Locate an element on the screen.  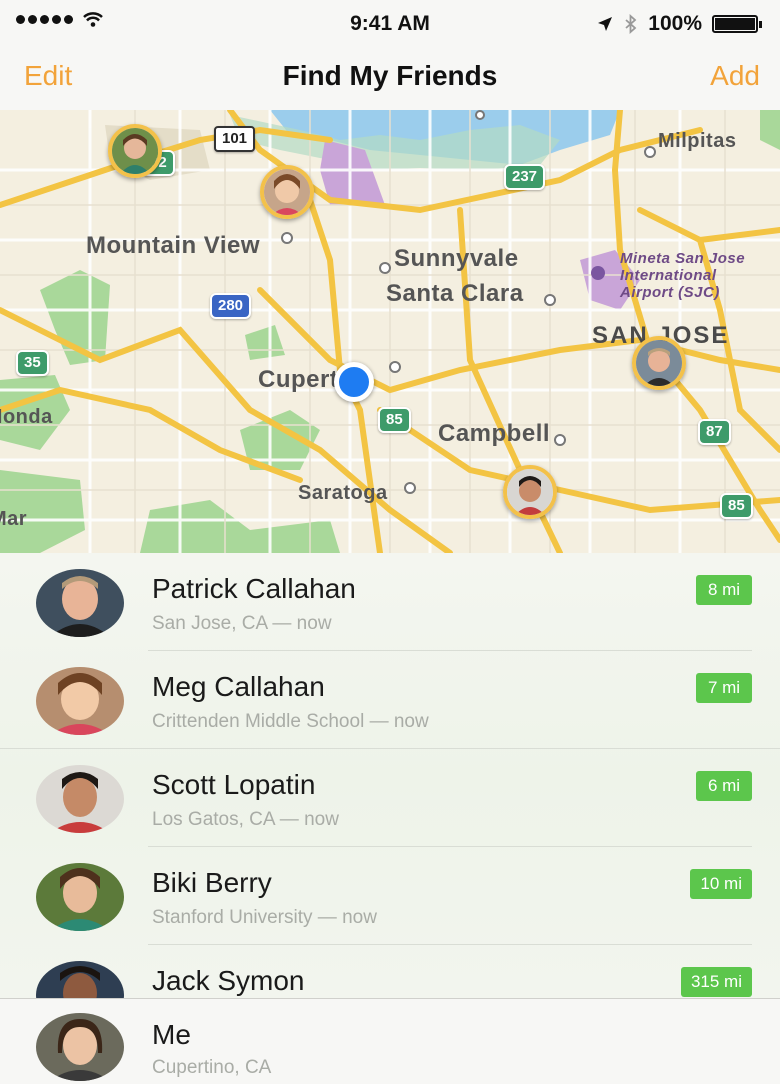
airport-line-1: Mineta San Jose is located at coordinates (683, 258).